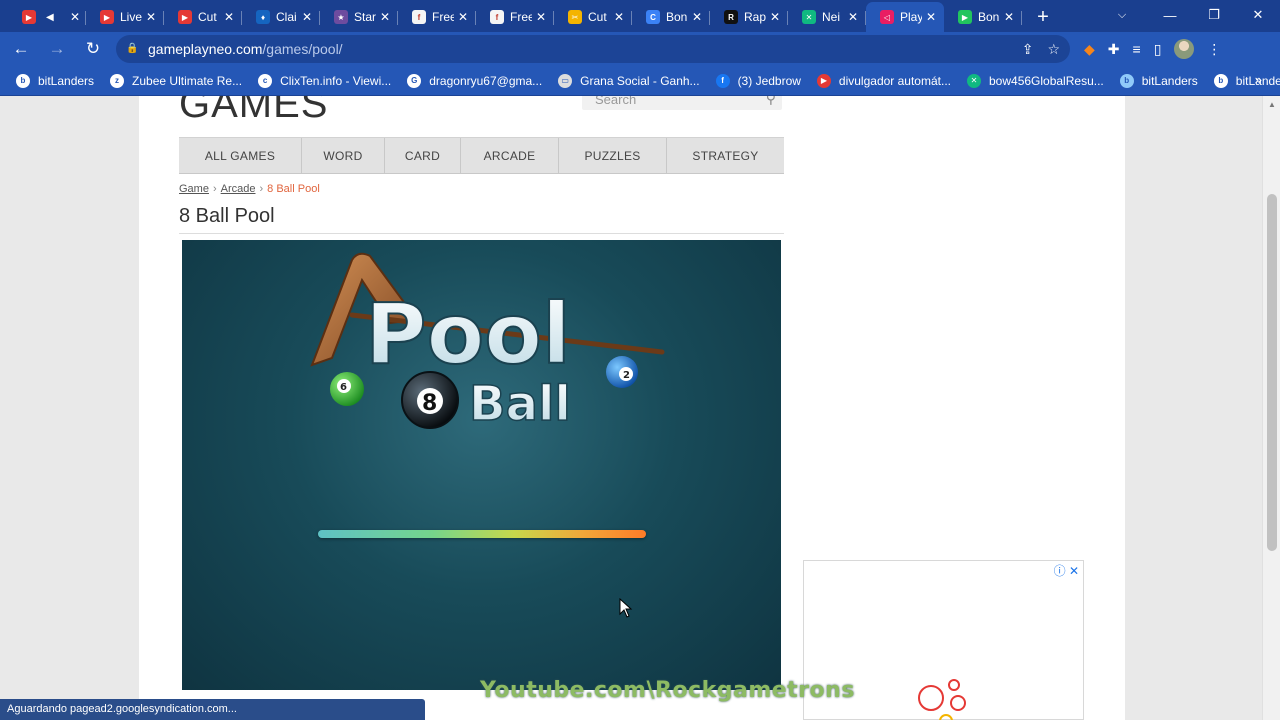  I want to click on browser-tab: ✕ Nei ✕, so click(827, 17).